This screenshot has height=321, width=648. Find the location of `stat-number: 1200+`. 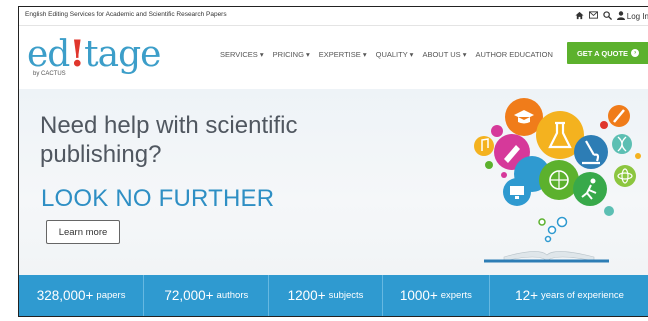

stat-number: 1200+ is located at coordinates (306, 295).